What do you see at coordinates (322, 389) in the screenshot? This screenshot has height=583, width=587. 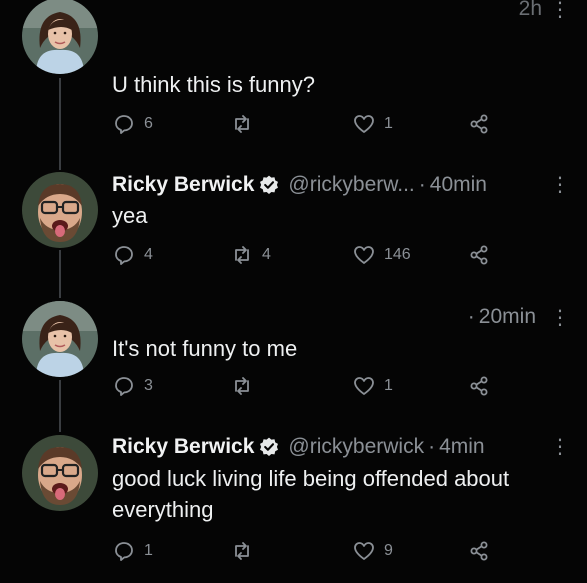 I see `tweet-actions: 3 1` at bounding box center [322, 389].